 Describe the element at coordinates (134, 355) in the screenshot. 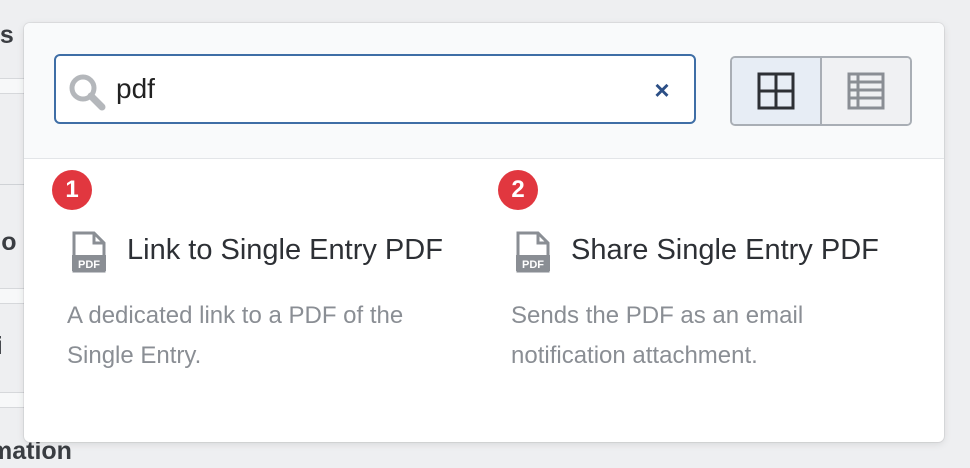

I see `description-line: Single Entry.` at that location.